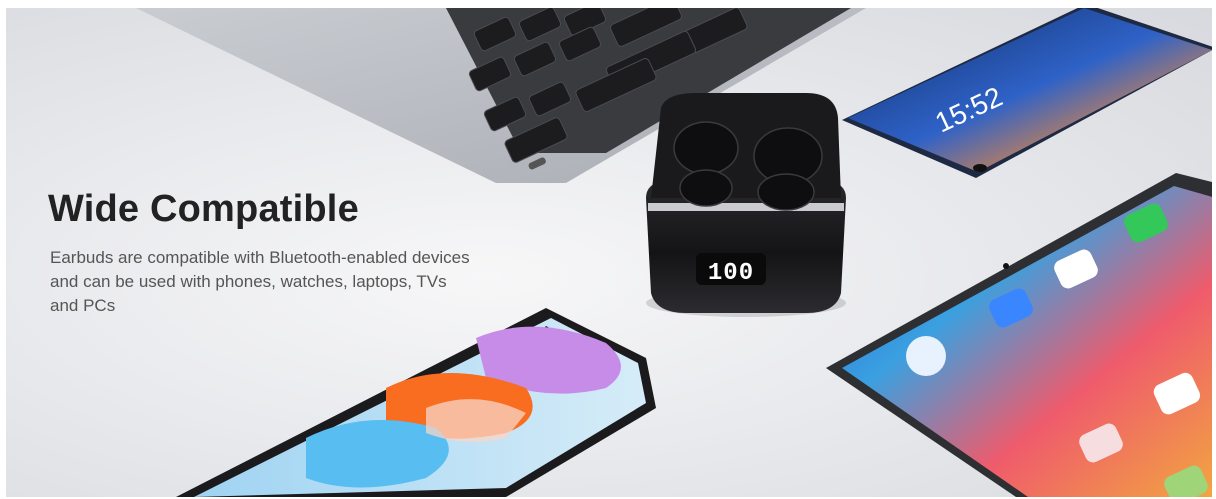 The width and height of the screenshot is (1216, 499). Describe the element at coordinates (746, 205) in the screenshot. I see `earbuds-case: 100` at that location.